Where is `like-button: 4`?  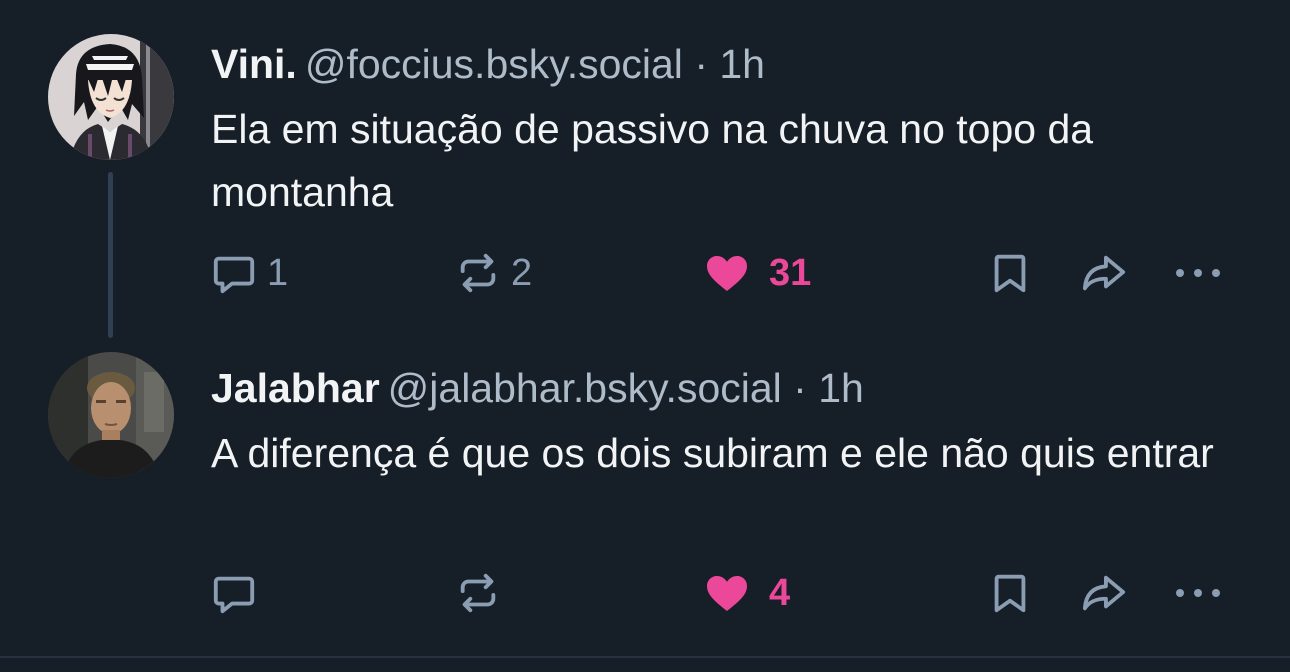 like-button: 4 is located at coordinates (746, 593).